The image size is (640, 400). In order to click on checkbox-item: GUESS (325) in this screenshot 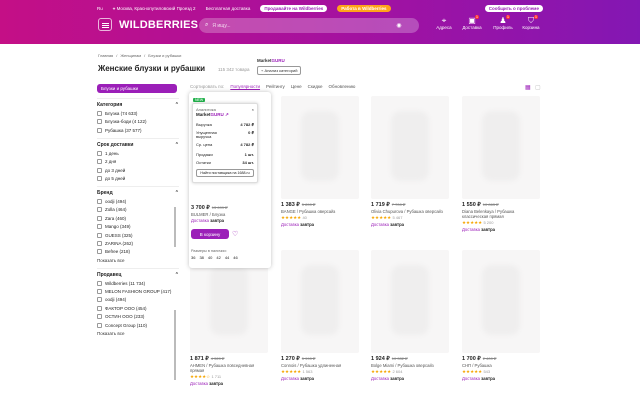, I will do `click(138, 235)`.